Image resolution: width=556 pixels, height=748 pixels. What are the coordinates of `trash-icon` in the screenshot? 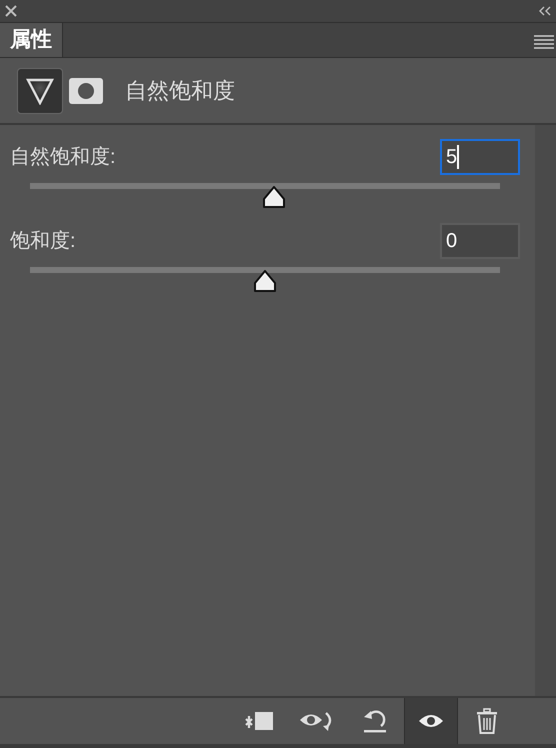 It's located at (487, 721).